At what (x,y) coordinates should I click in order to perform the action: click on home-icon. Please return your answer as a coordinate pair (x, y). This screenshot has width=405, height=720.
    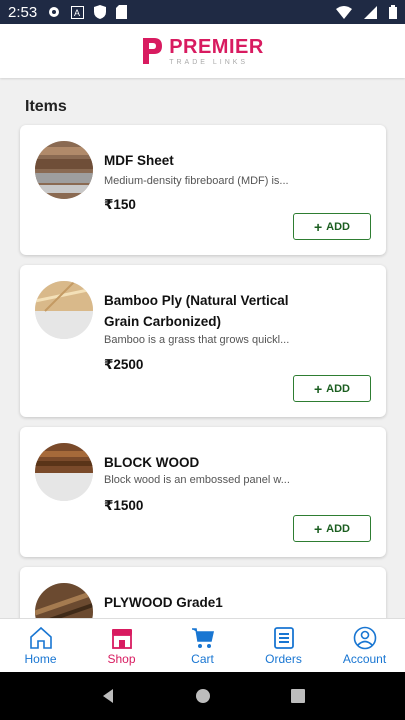
    Looking at the image, I should click on (40, 637).